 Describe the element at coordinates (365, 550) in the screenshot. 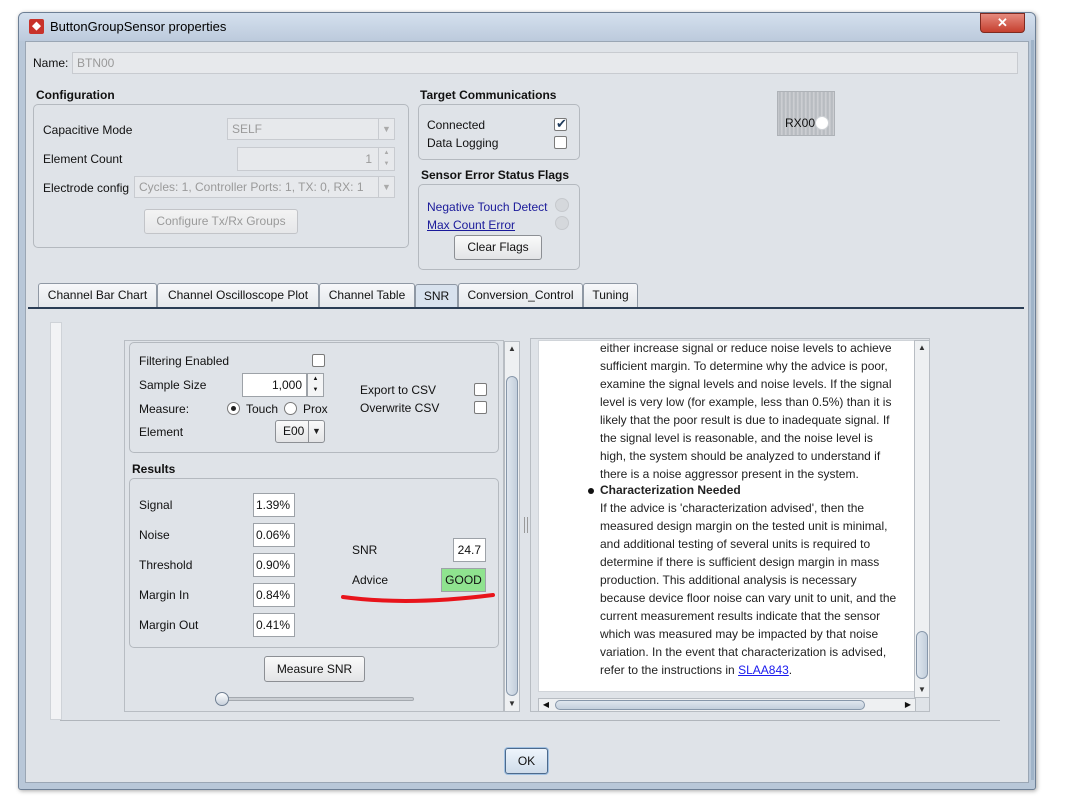

I see `snr-label: SNR` at that location.